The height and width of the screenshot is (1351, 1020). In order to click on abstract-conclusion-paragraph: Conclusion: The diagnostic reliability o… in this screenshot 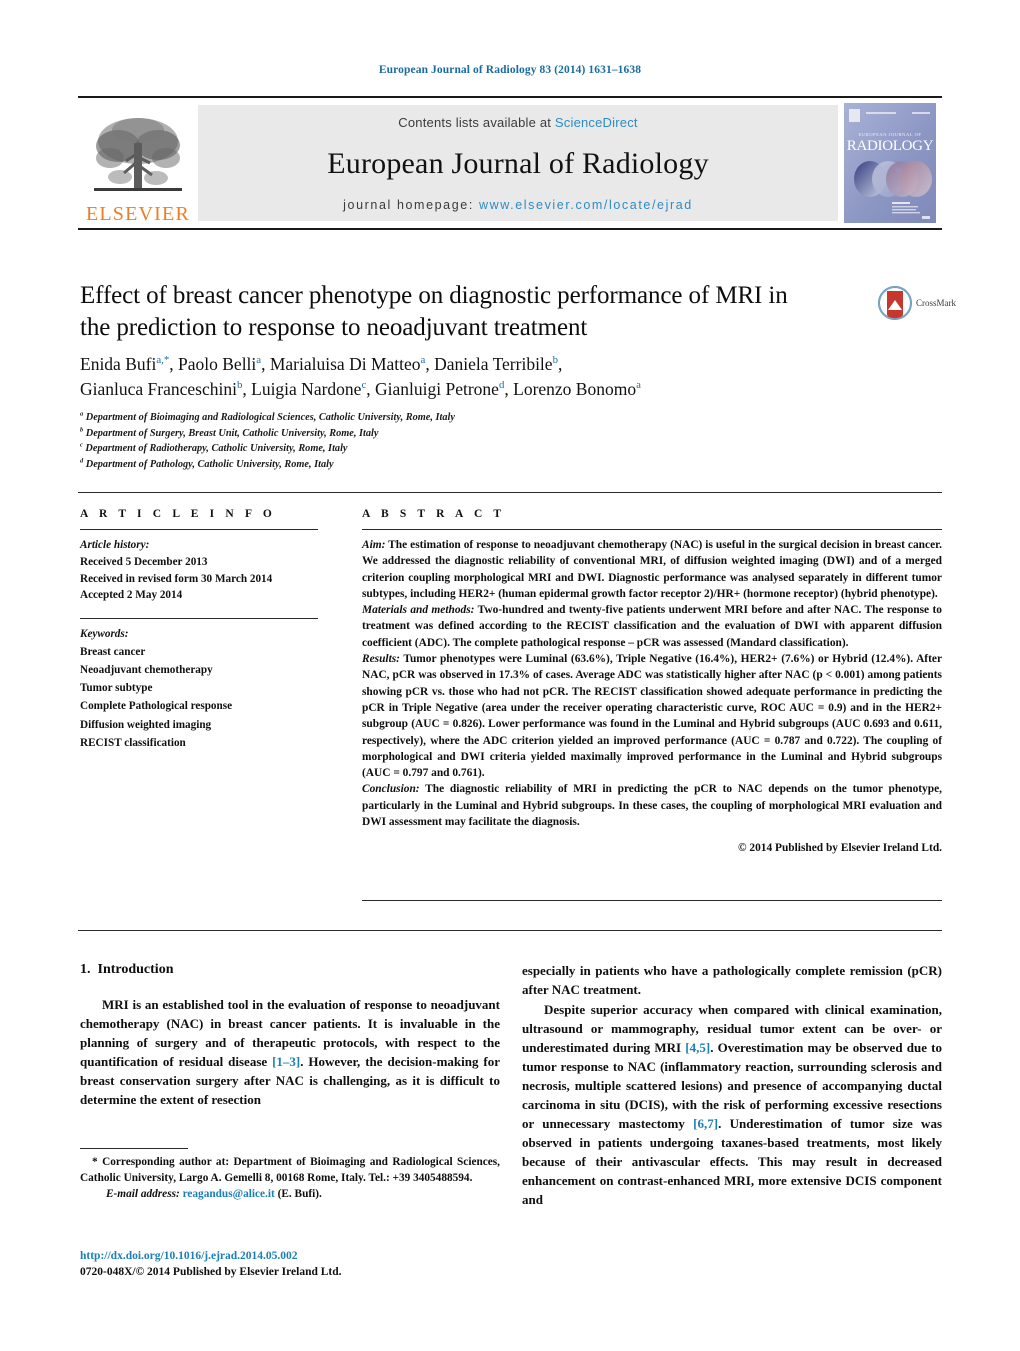, I will do `click(652, 805)`.